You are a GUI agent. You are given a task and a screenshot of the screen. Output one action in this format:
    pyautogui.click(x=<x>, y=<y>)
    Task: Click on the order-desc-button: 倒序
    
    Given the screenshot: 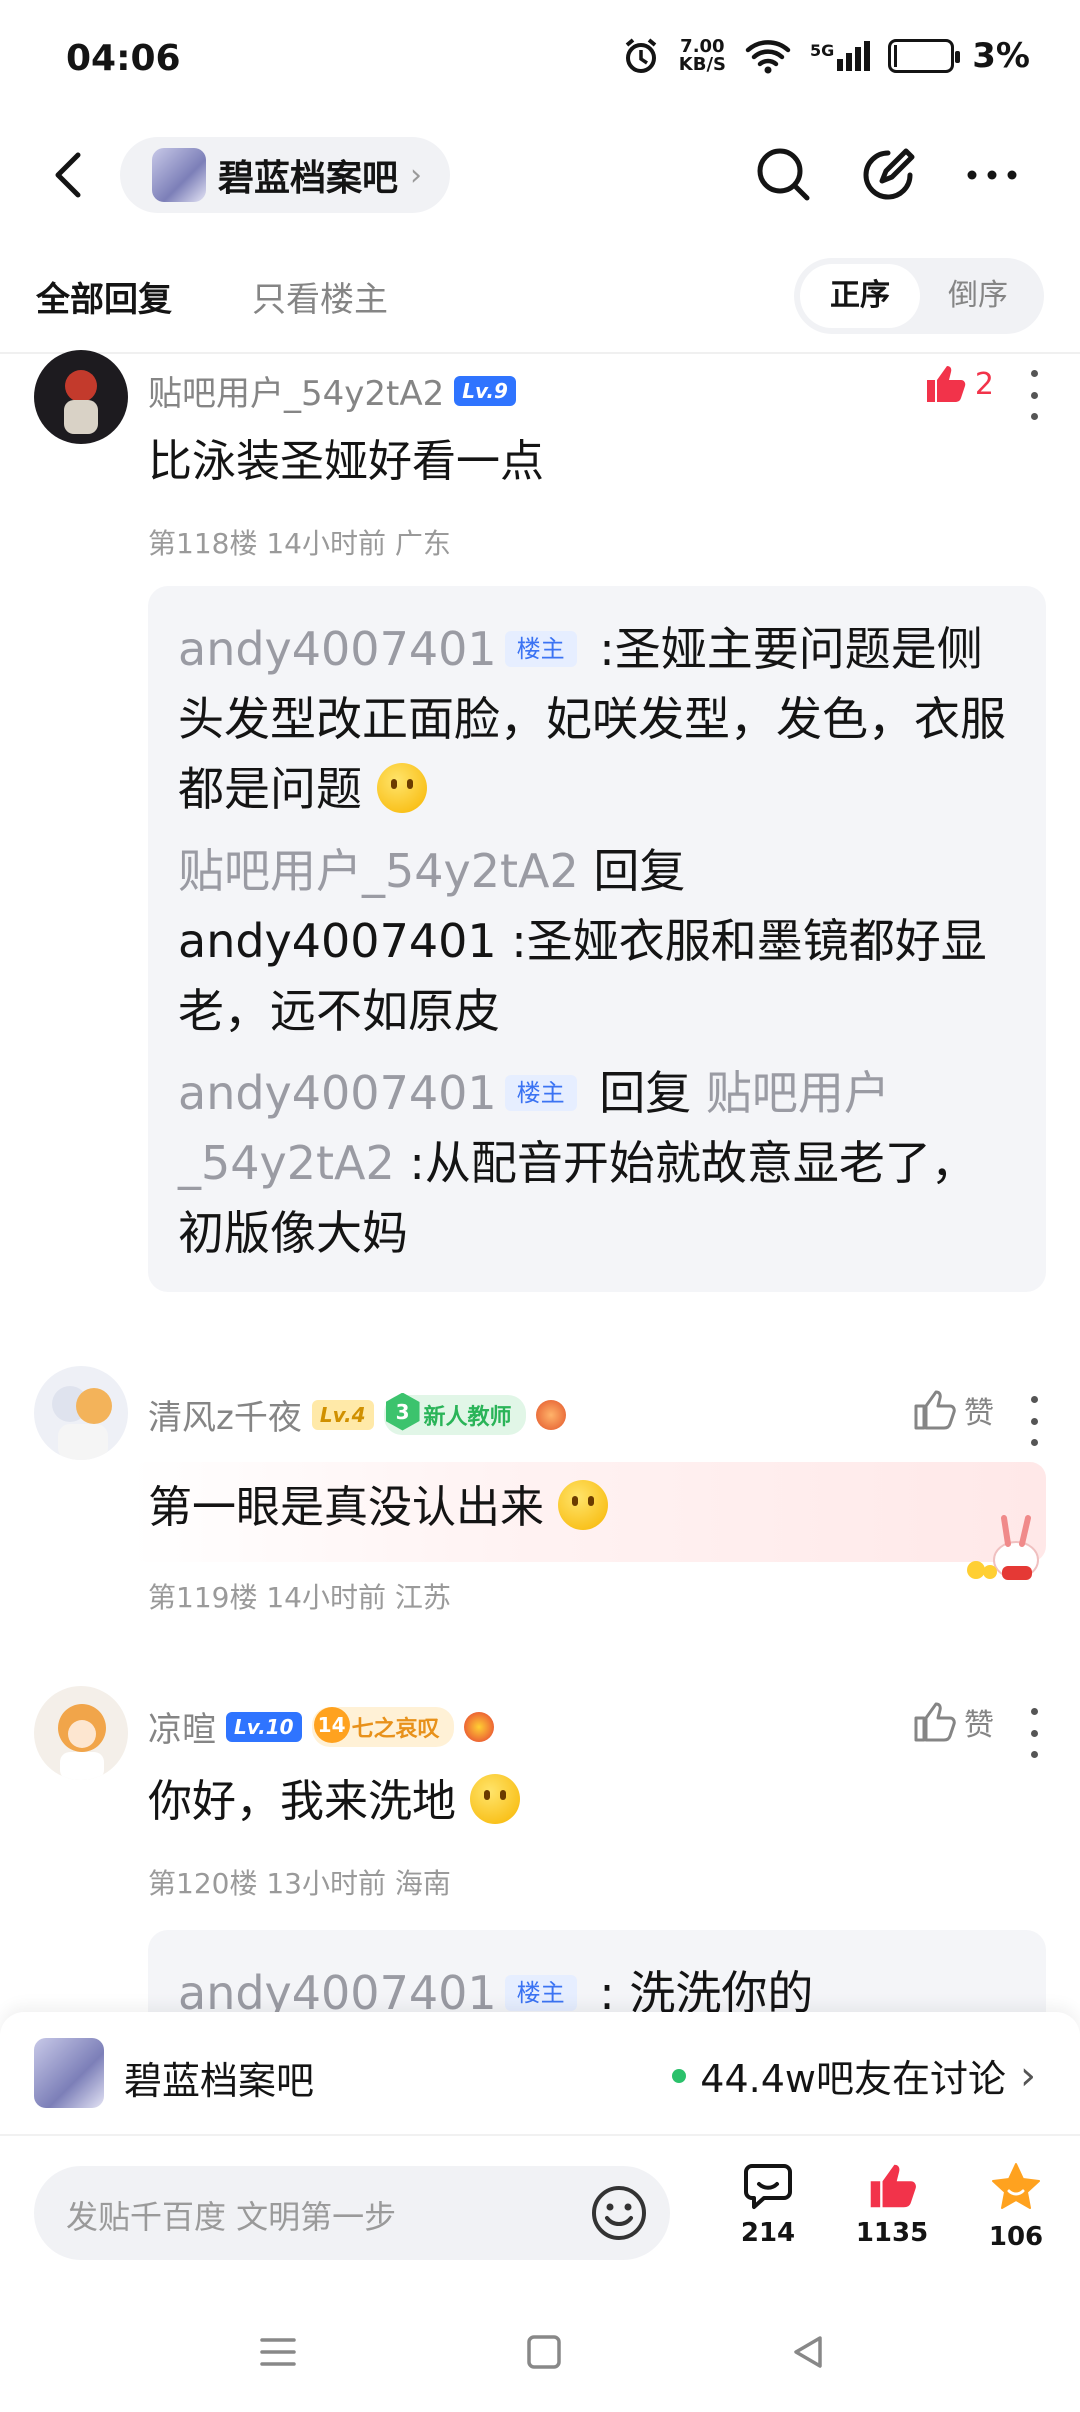 What is the action you would take?
    pyautogui.click(x=978, y=296)
    